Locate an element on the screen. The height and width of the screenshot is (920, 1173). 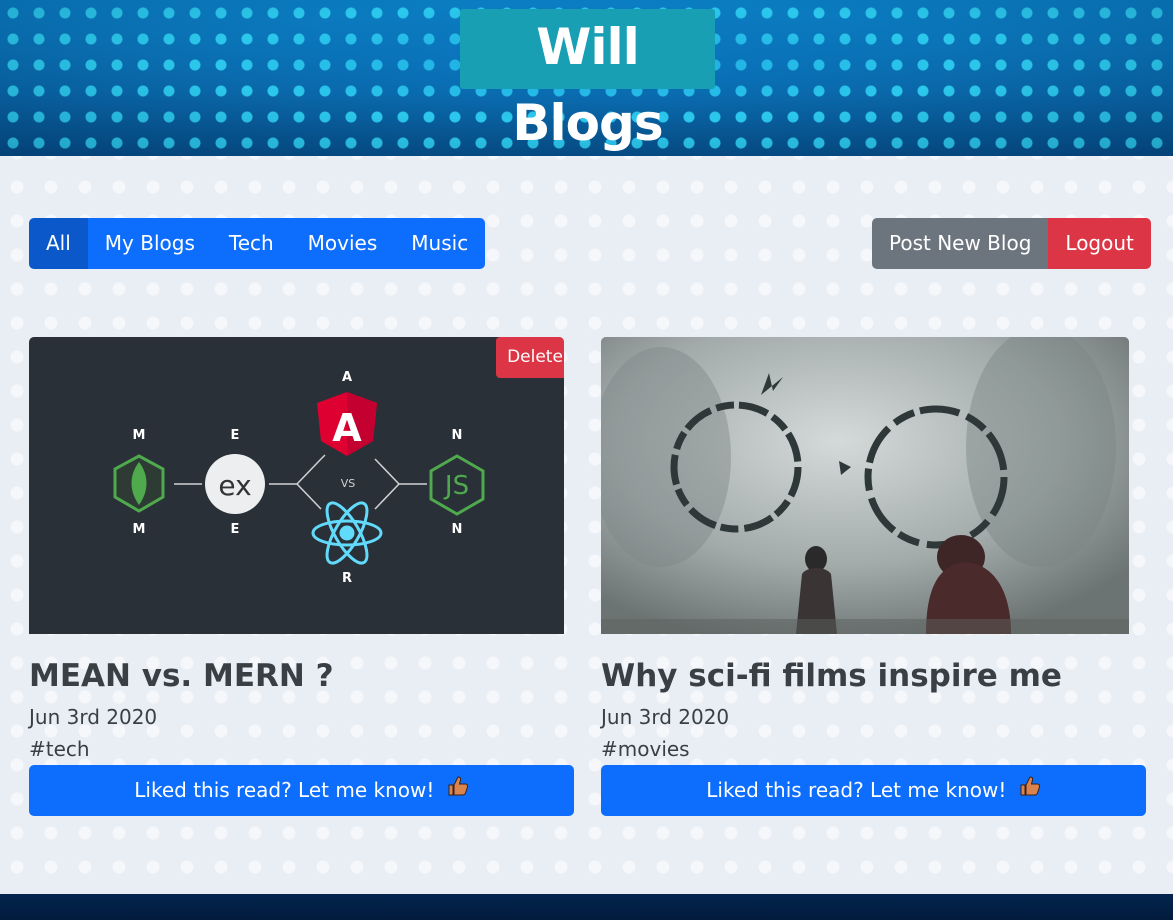
filter-all-button: All is located at coordinates (58, 243).